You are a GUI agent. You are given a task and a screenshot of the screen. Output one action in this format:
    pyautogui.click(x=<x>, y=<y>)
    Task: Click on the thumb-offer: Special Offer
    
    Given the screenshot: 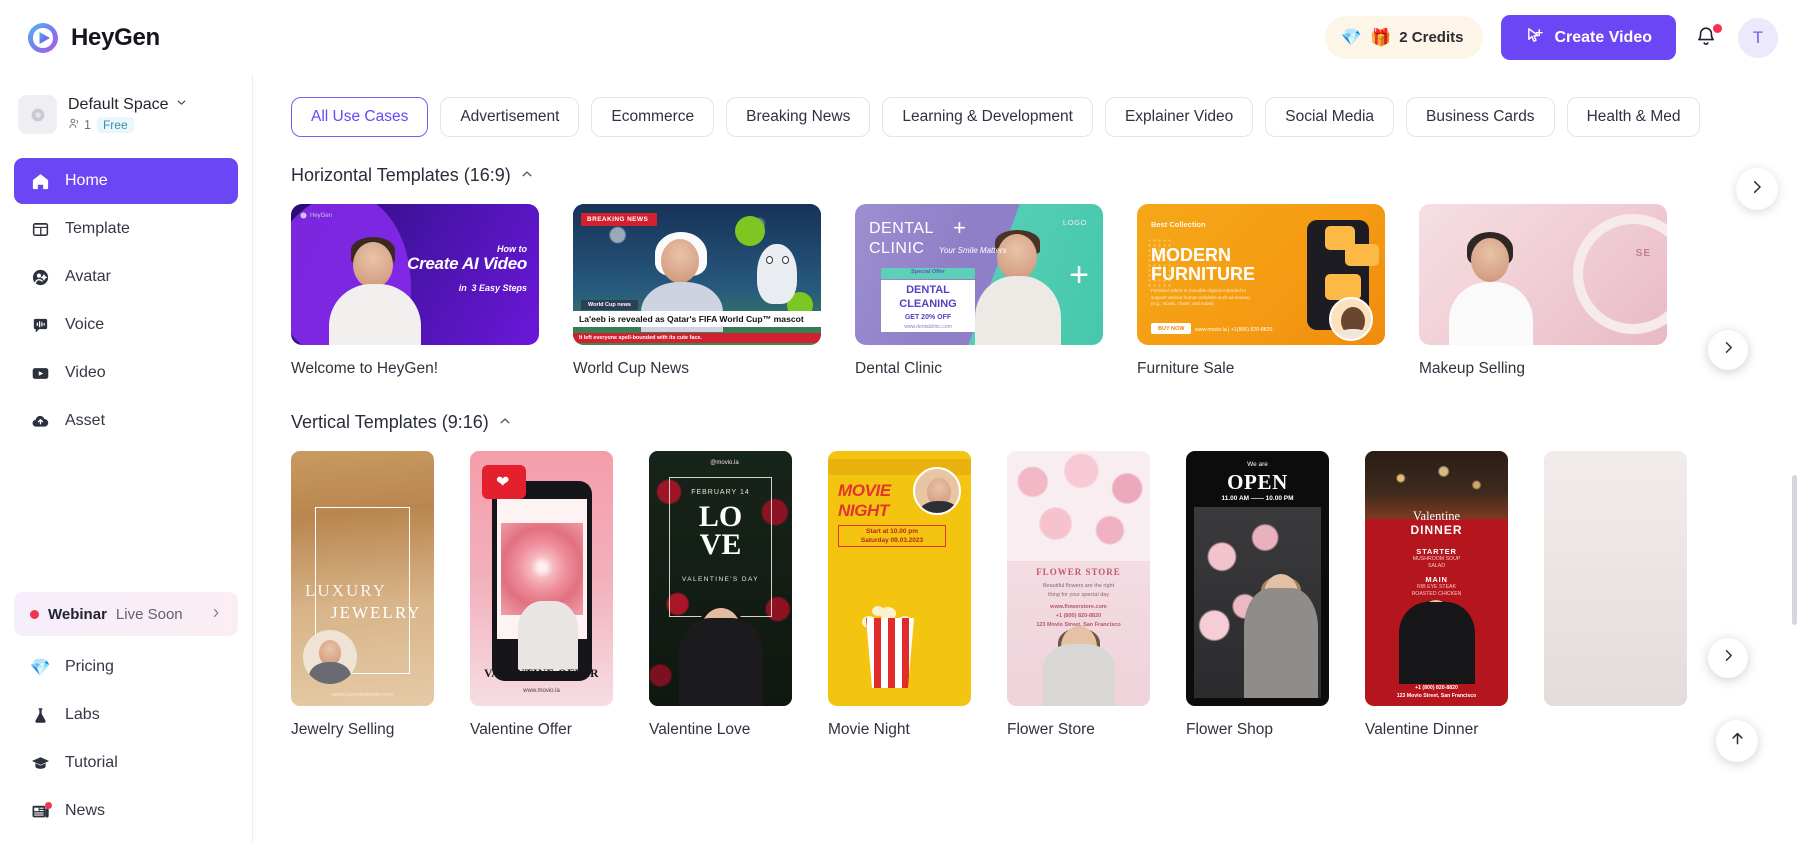 What is the action you would take?
    pyautogui.click(x=928, y=272)
    